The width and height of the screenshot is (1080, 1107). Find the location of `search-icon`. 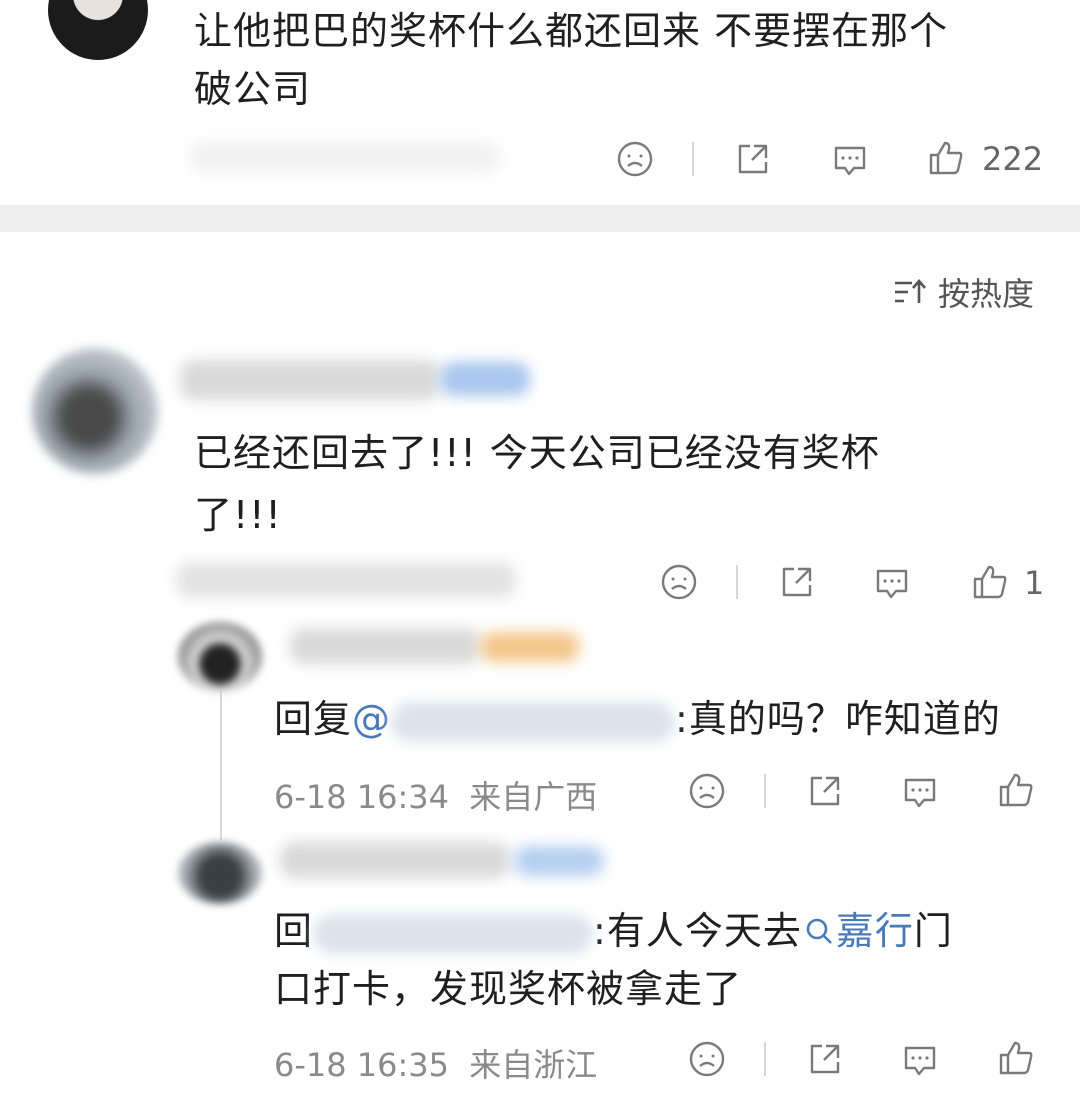

search-icon is located at coordinates (819, 932).